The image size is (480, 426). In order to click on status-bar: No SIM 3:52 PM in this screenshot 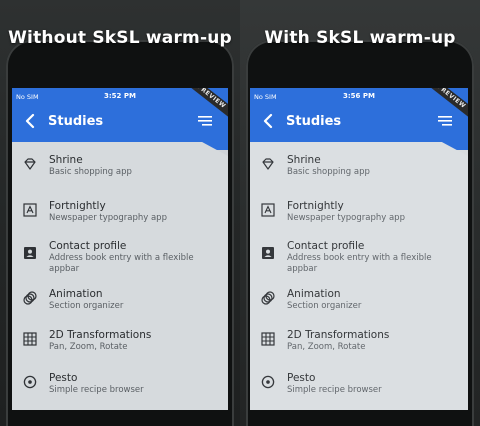, I will do `click(120, 97)`.